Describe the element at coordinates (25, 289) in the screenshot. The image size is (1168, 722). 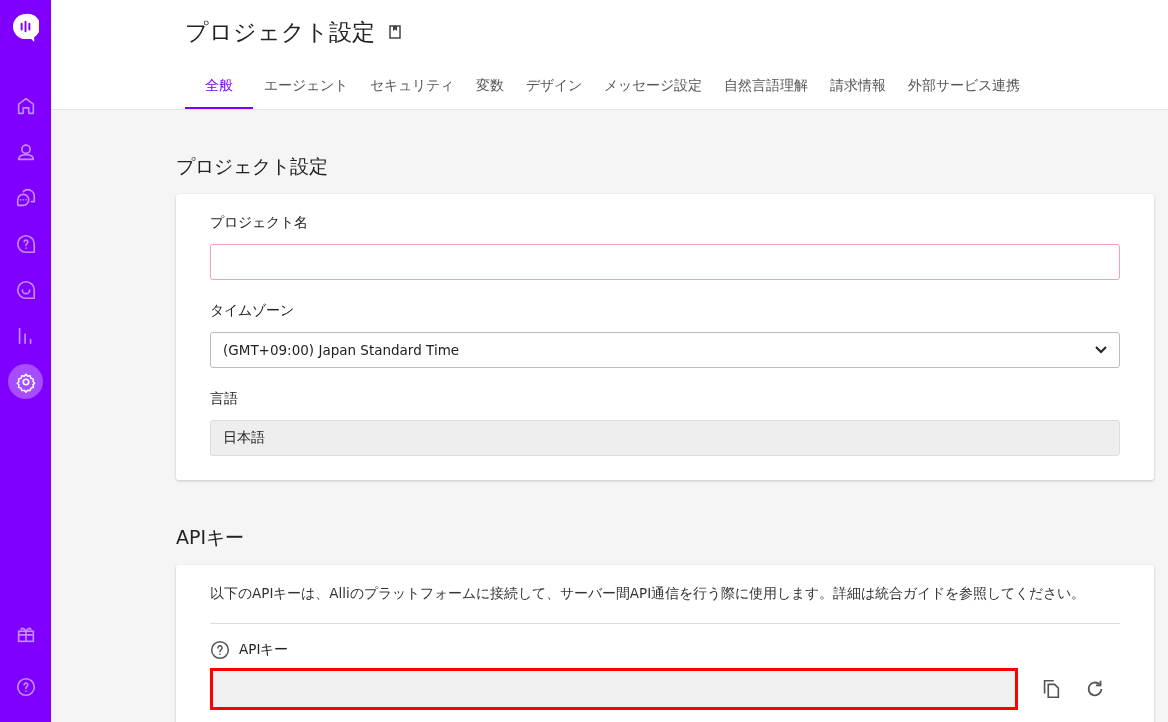
I see `smile-bubble-icon` at that location.